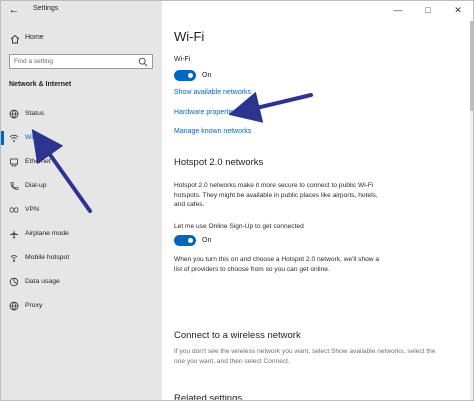  Describe the element at coordinates (14, 186) in the screenshot. I see `phone-icon` at that location.